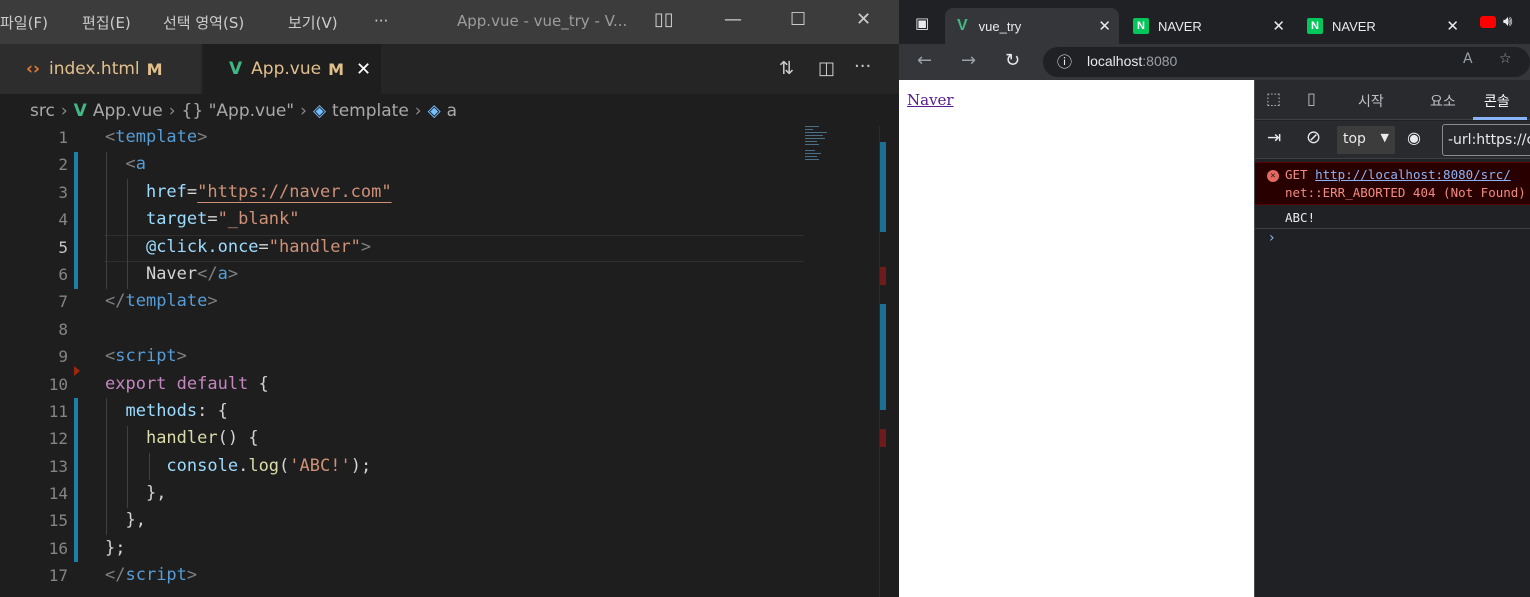 This screenshot has width=1530, height=597. Describe the element at coordinates (58, 384) in the screenshot. I see `line-number: 10` at that location.